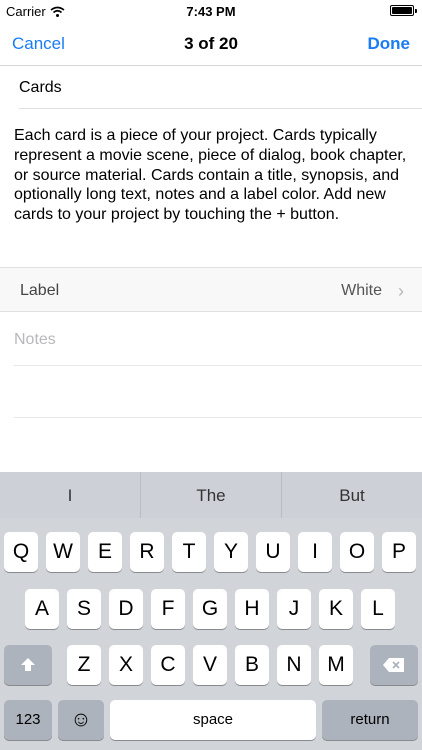 The height and width of the screenshot is (750, 422). What do you see at coordinates (352, 495) in the screenshot?
I see `suggestion-3: But` at bounding box center [352, 495].